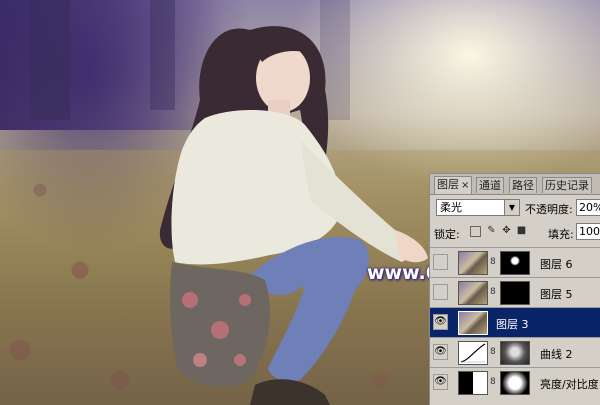 The image size is (600, 405). Describe the element at coordinates (556, 354) in the screenshot. I see `layer-name: 曲线 2` at that location.